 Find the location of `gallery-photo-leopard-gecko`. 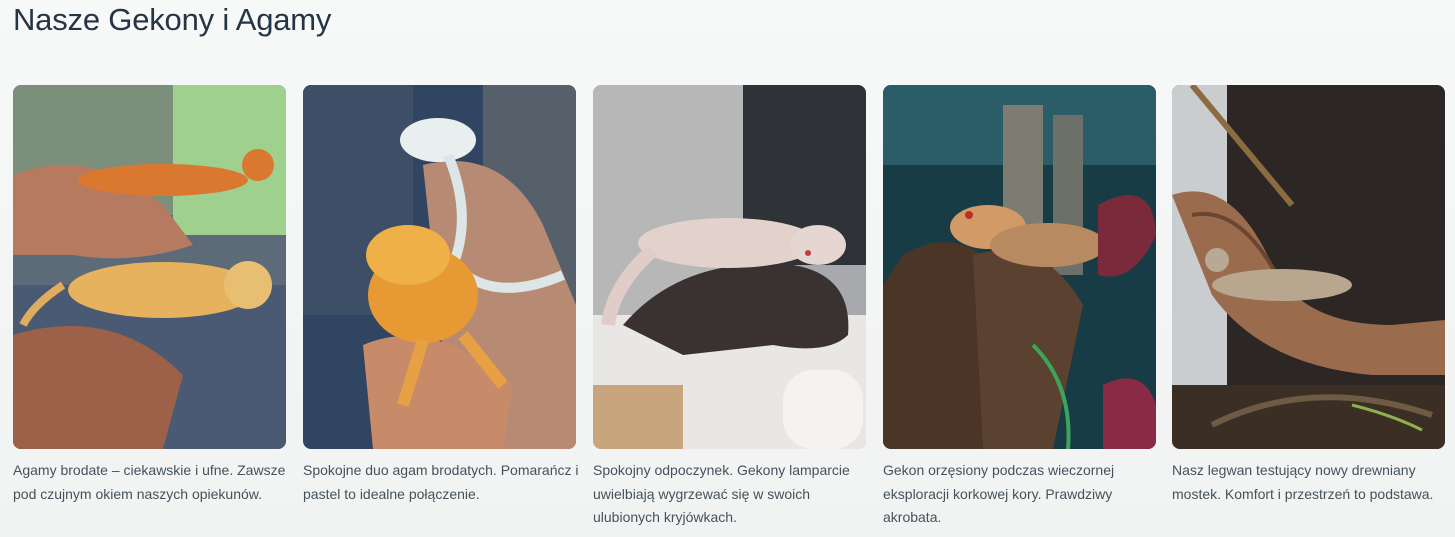

gallery-photo-leopard-gecko is located at coordinates (729, 267).